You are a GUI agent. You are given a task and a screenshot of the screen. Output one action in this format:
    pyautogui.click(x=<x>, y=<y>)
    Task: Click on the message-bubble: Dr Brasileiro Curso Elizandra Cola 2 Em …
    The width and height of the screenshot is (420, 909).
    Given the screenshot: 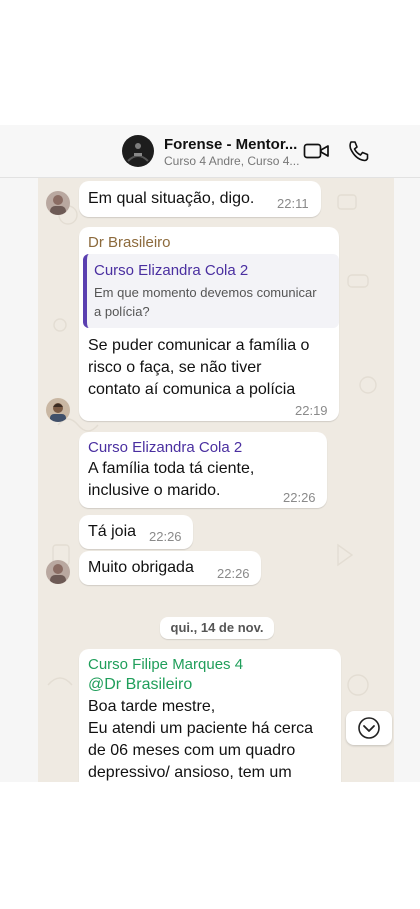 What is the action you would take?
    pyautogui.click(x=209, y=324)
    